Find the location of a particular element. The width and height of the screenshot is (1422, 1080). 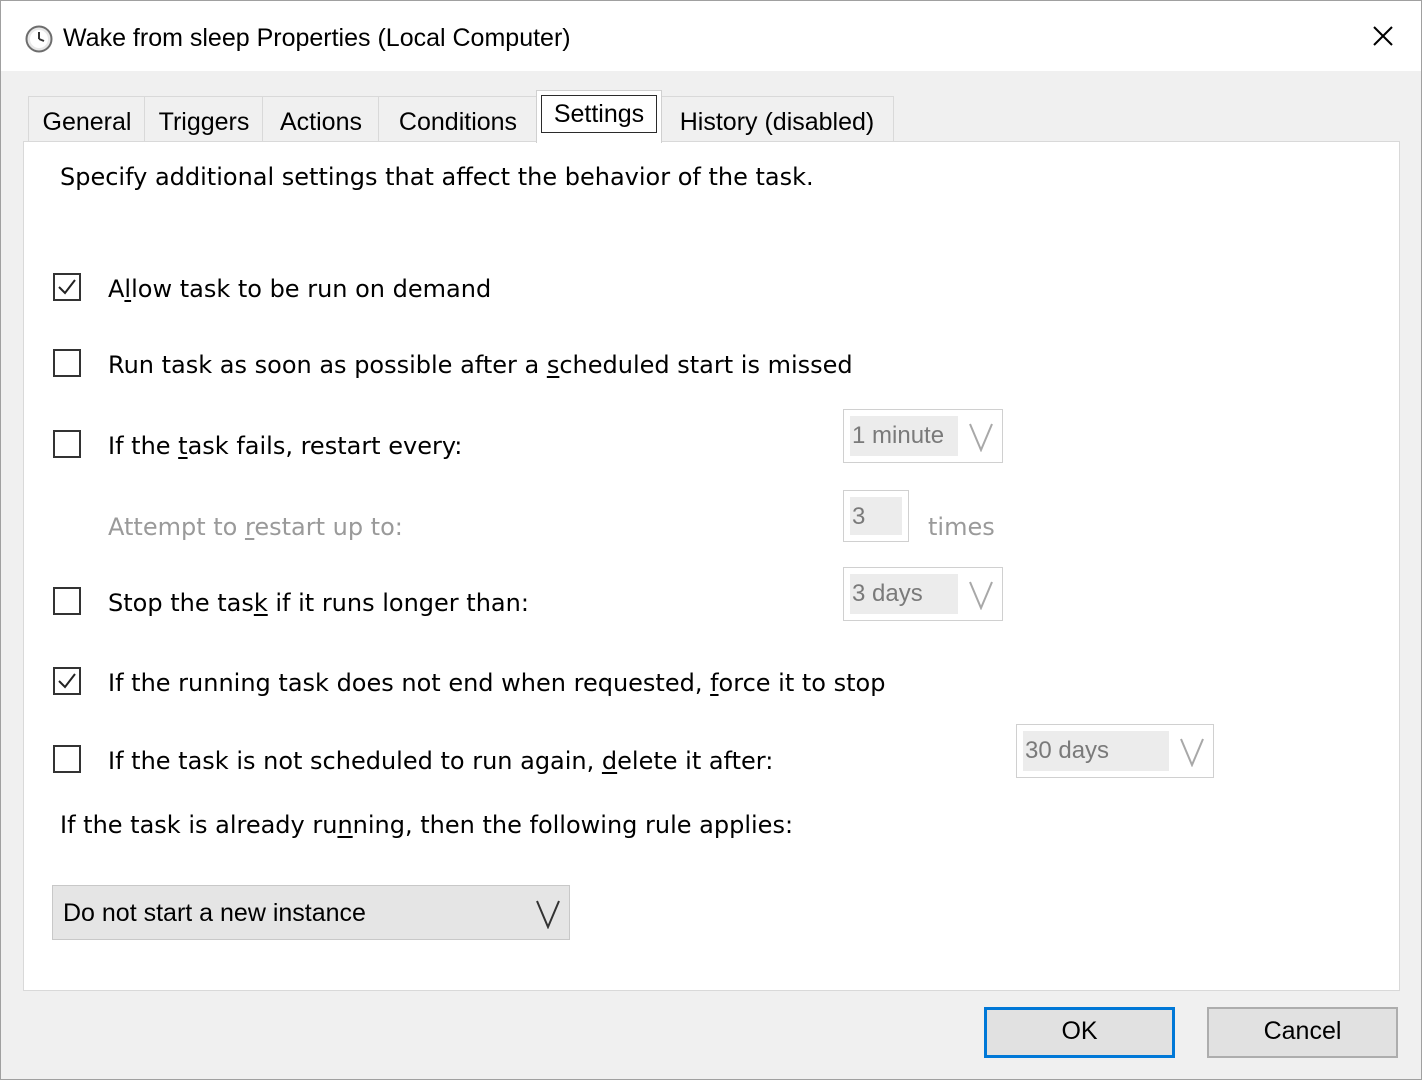

tab-actions: Actions is located at coordinates (321, 118).